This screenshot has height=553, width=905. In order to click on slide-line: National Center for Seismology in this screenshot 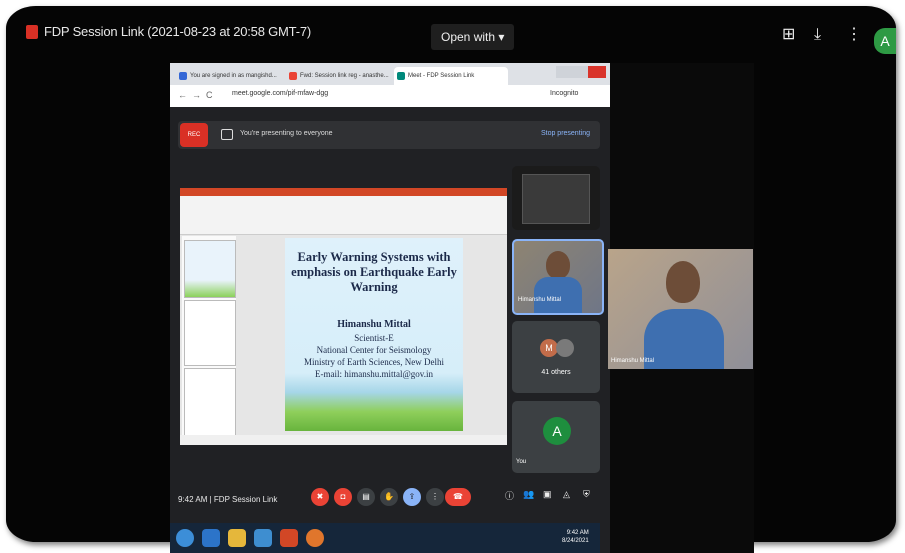, I will do `click(374, 350)`.